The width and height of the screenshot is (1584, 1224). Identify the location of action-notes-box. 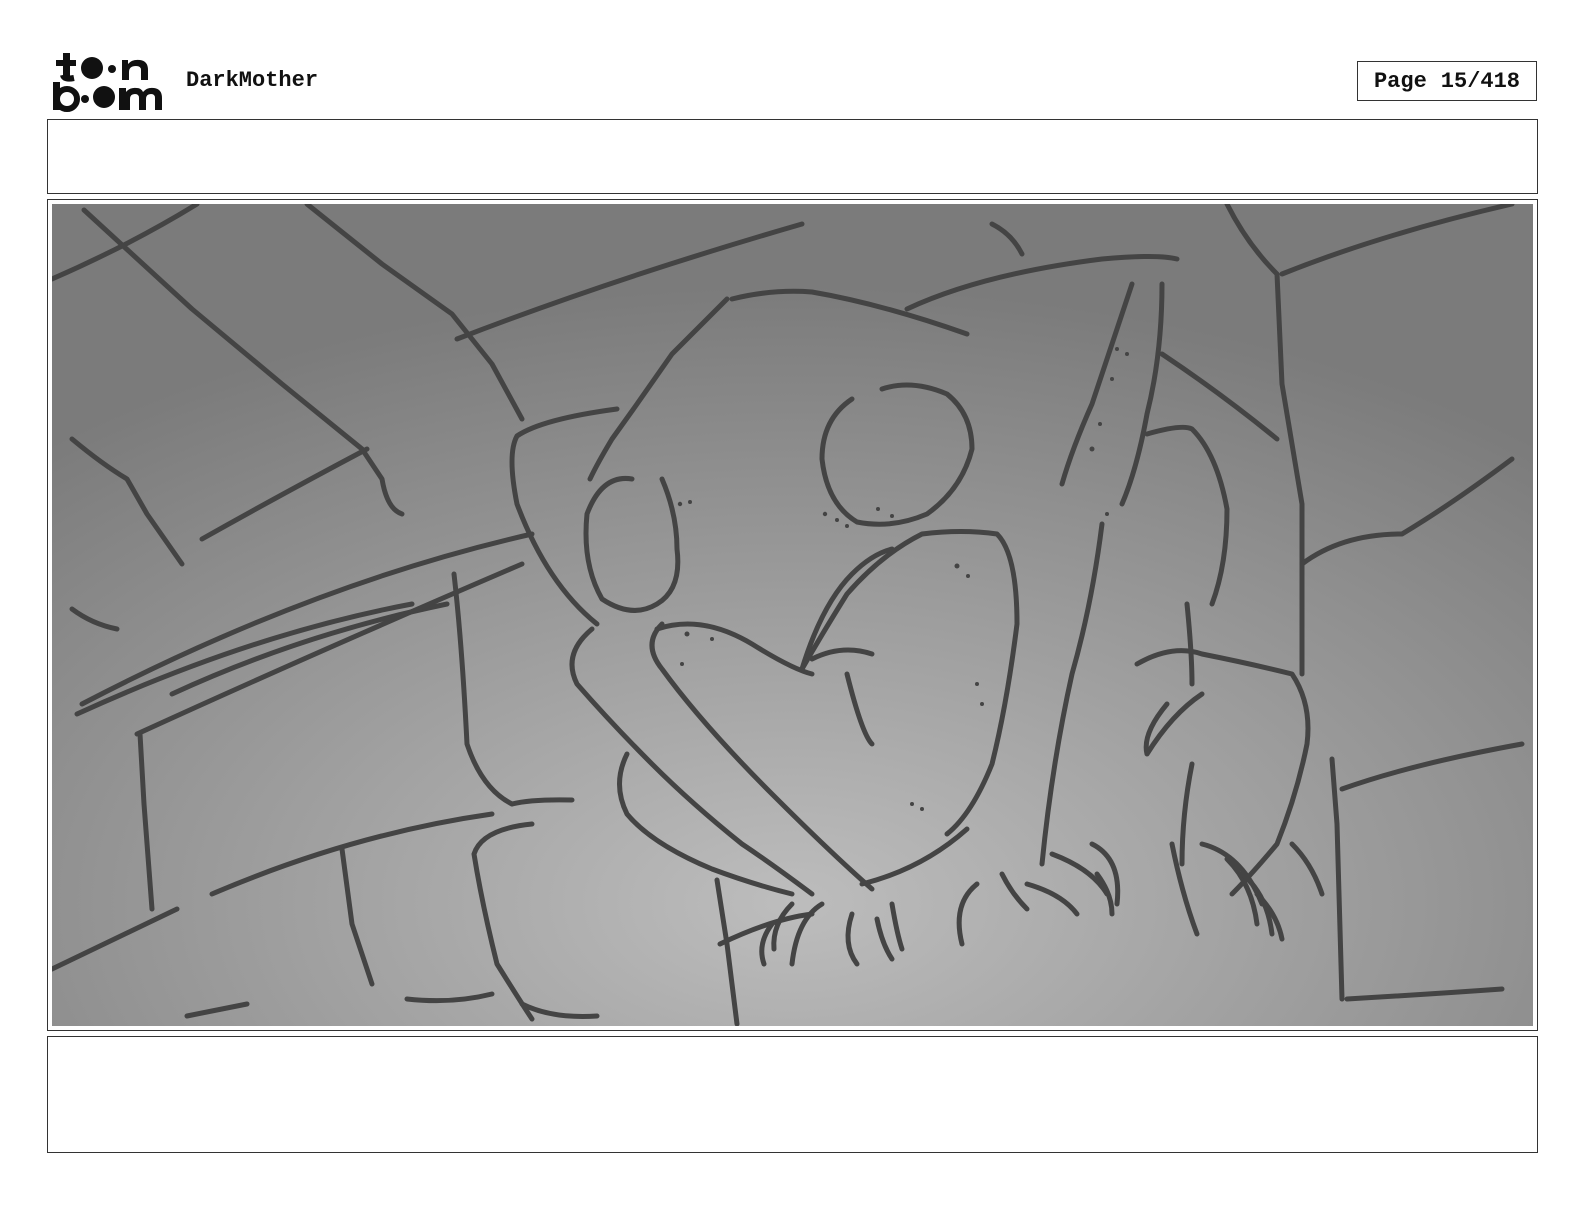
(792, 1094).